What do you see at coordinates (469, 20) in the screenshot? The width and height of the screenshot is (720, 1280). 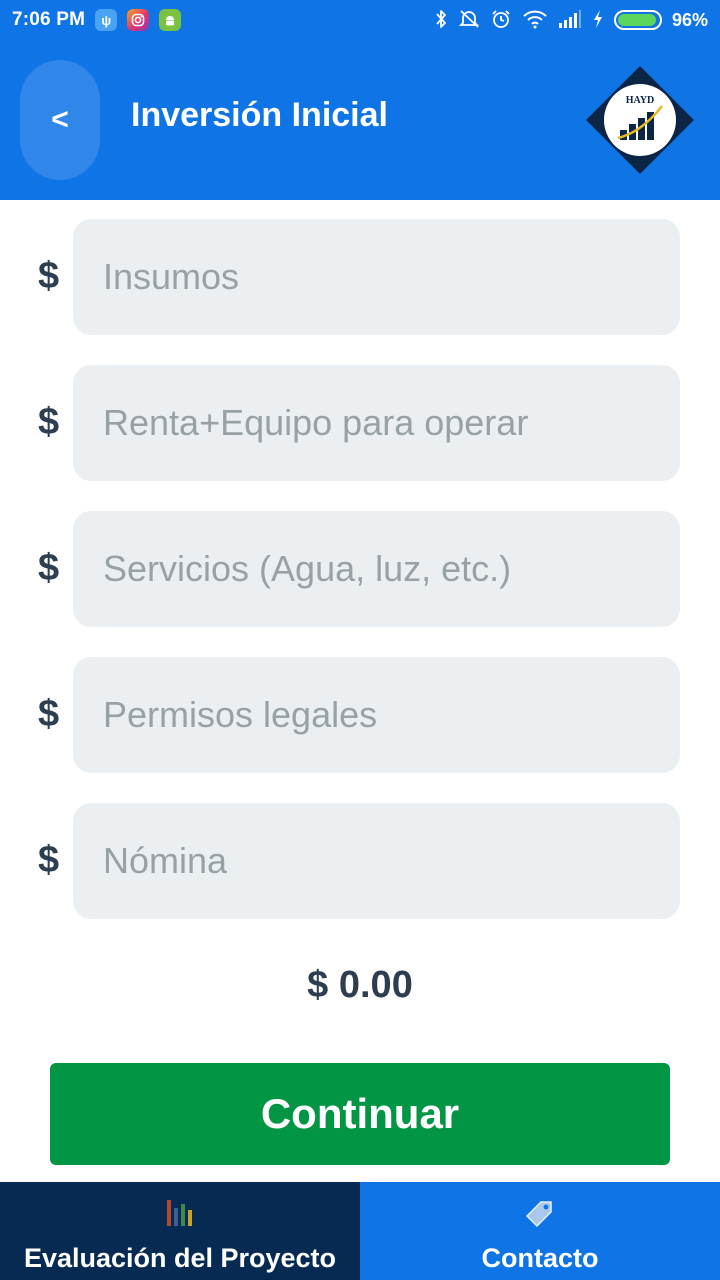 I see `mute-icon` at bounding box center [469, 20].